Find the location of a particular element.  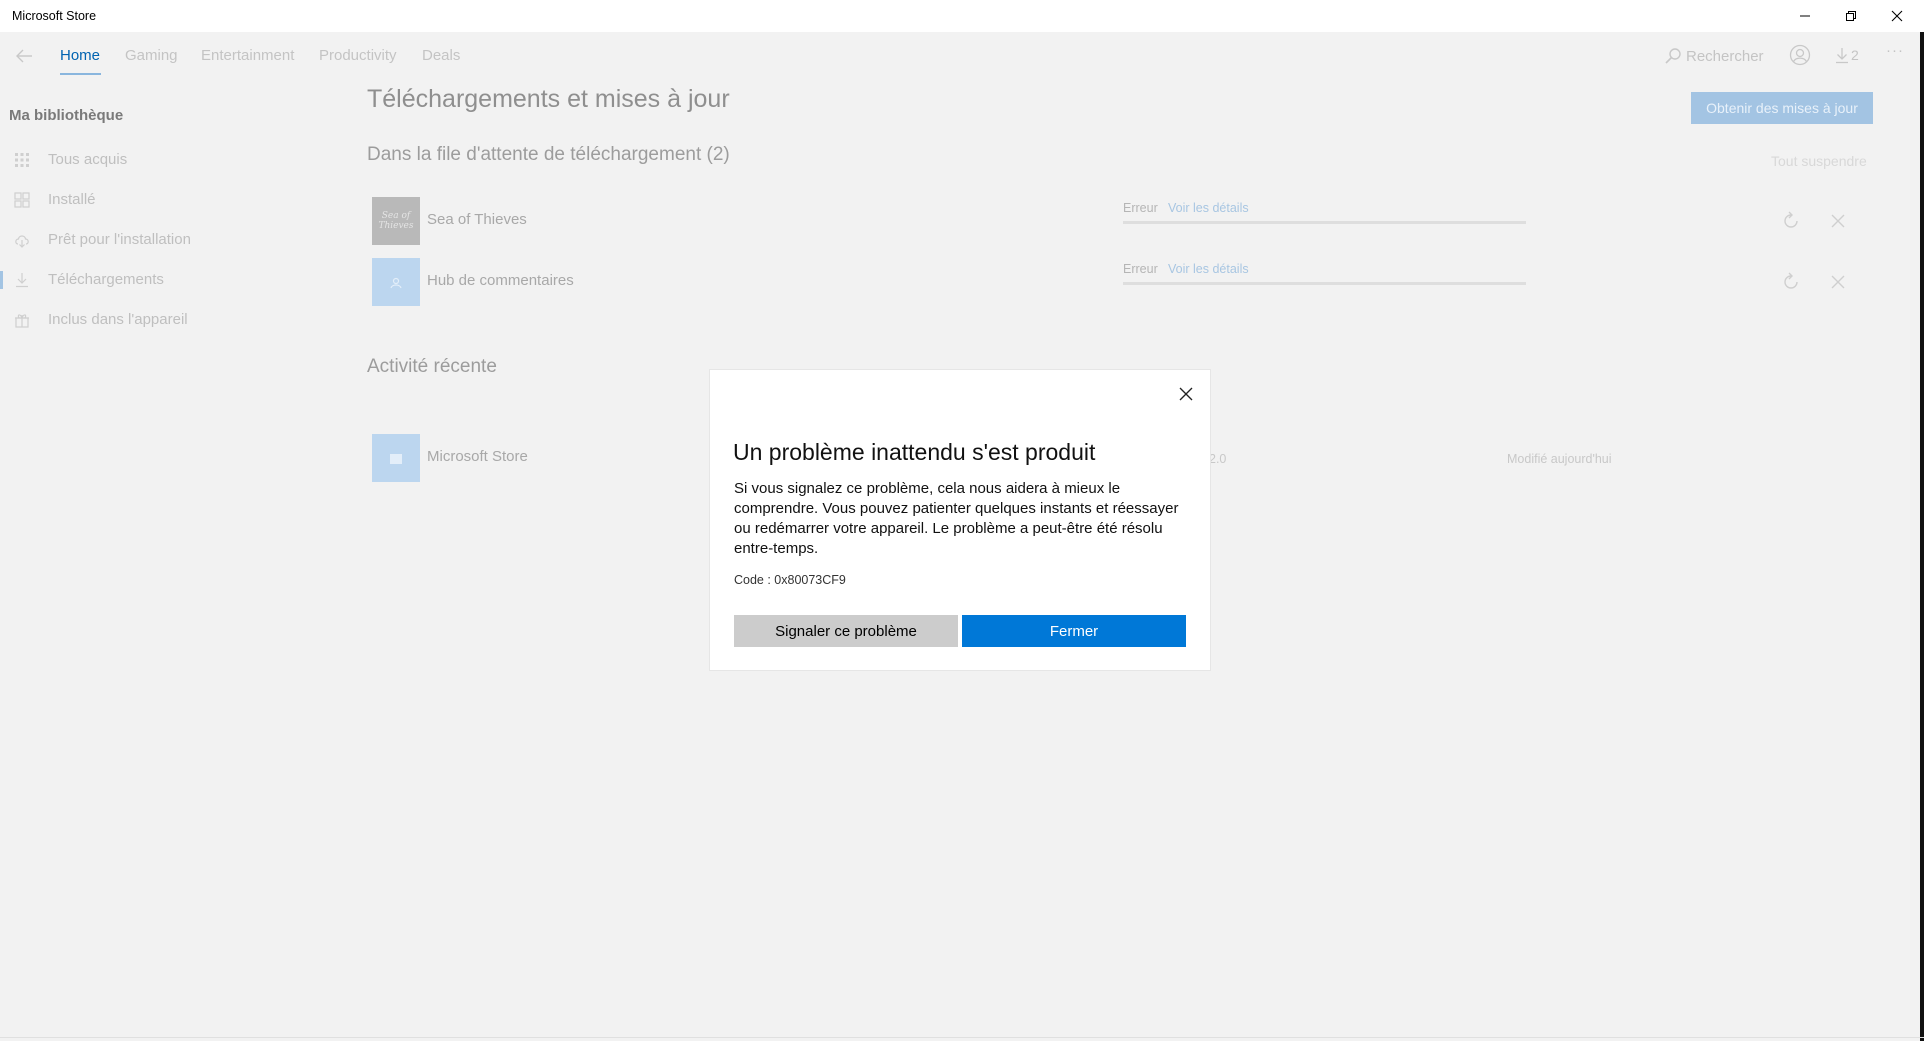

back-arrow-icon is located at coordinates (24, 56).